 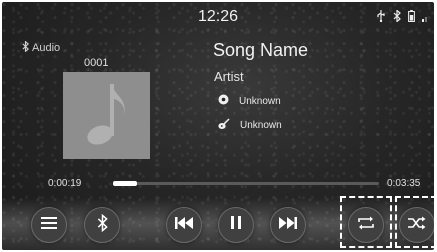 I want to click on clock: 12:26, so click(x=218, y=16).